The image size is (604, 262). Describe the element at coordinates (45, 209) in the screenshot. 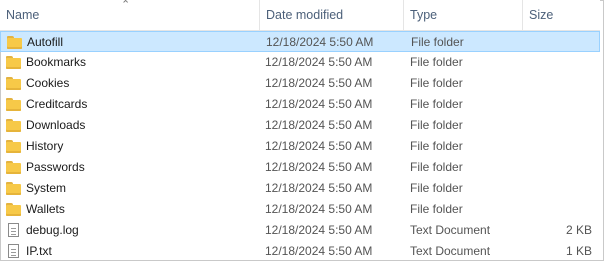

I see `file-name: Wallets` at that location.